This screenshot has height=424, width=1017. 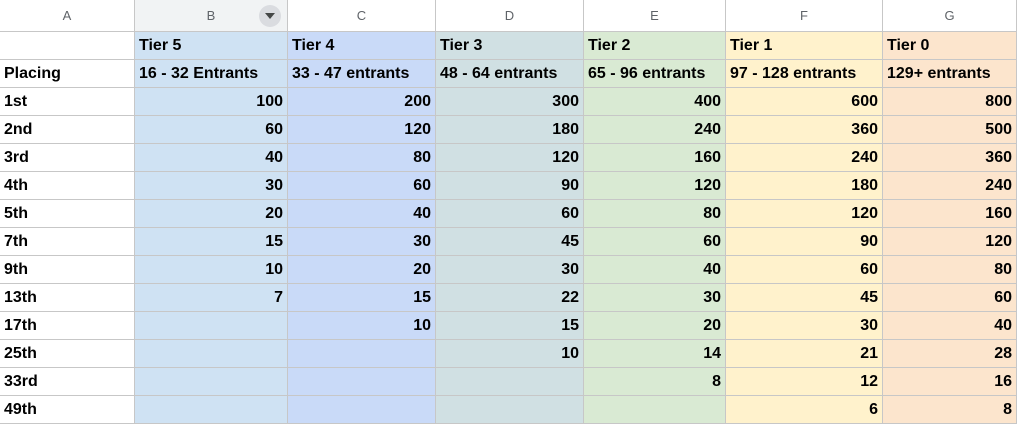 What do you see at coordinates (362, 102) in the screenshot?
I see `cell-c: 200` at bounding box center [362, 102].